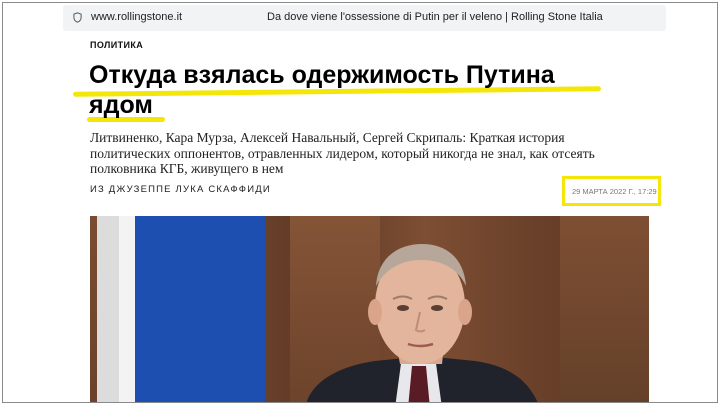  I want to click on author-byline: ИЗ ДЖУЗЕППЕ ЛУКА СКАФФИДИ, so click(180, 189).